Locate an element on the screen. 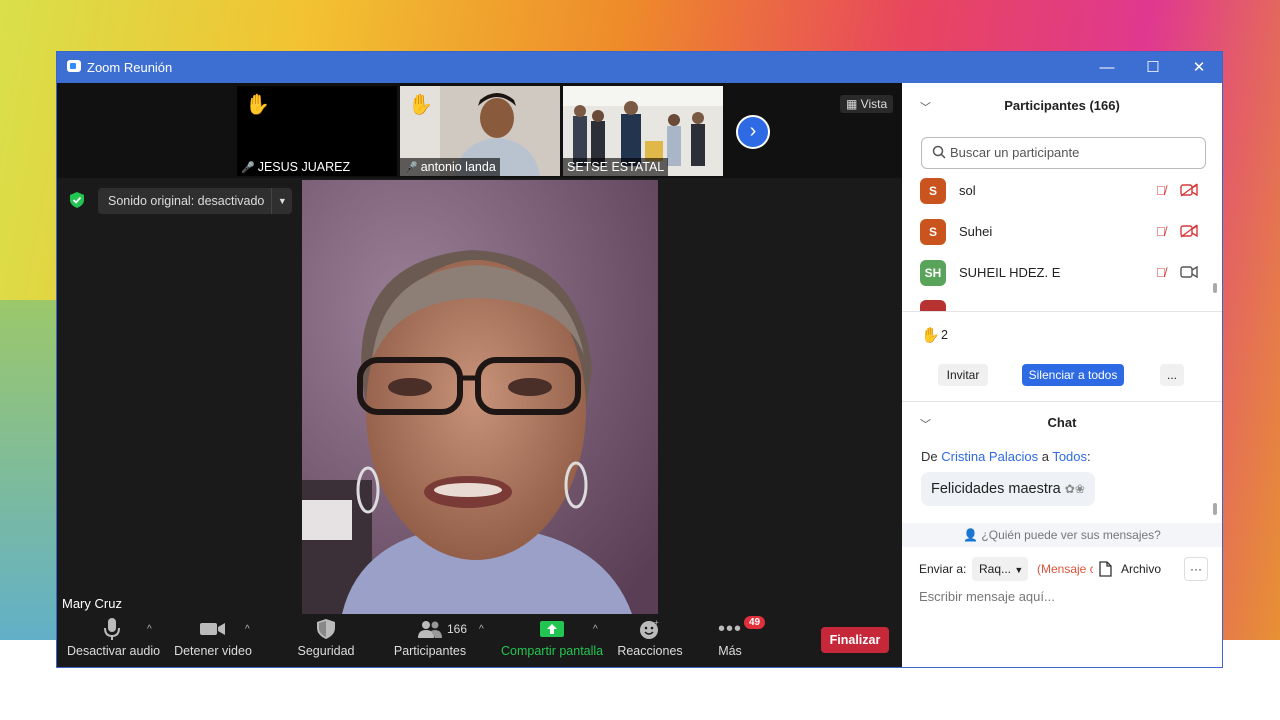 This screenshot has height=720, width=1280. share-screen-icon is located at coordinates (552, 629).